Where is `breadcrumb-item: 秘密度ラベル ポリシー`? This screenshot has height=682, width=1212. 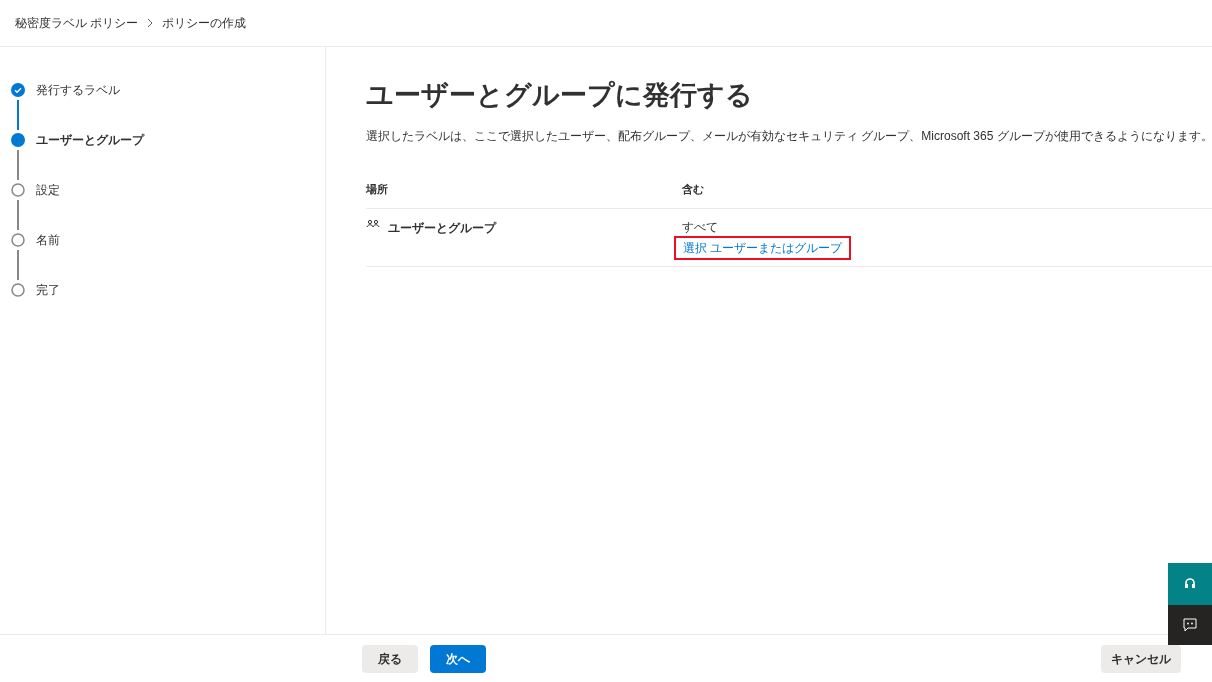
breadcrumb-item: 秘密度ラベル ポリシー is located at coordinates (77, 23).